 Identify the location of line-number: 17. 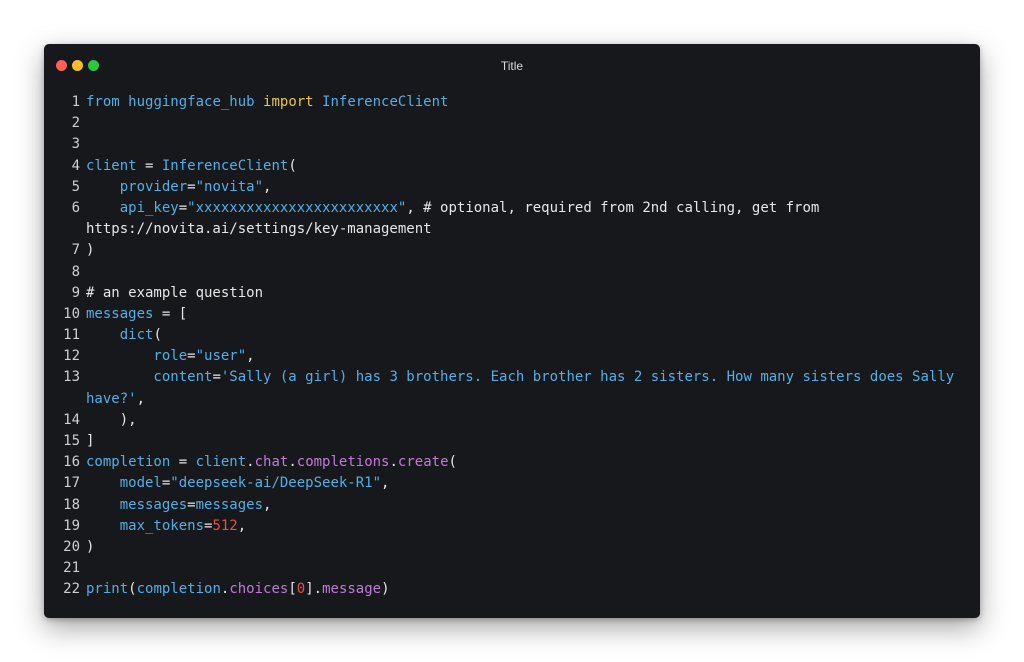
(71, 483).